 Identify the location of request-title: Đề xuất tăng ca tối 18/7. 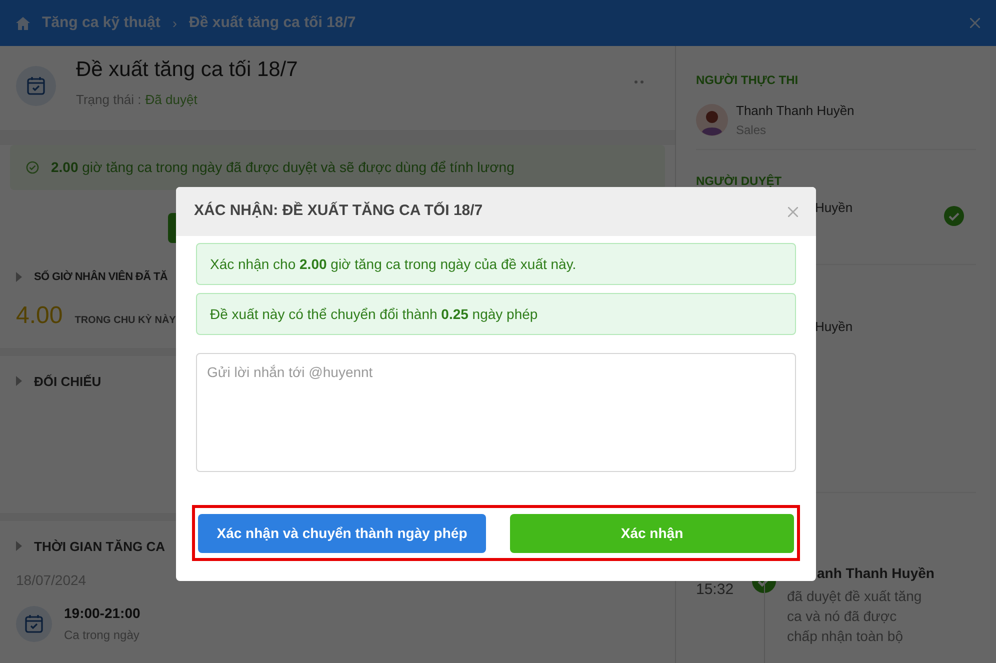
(187, 70).